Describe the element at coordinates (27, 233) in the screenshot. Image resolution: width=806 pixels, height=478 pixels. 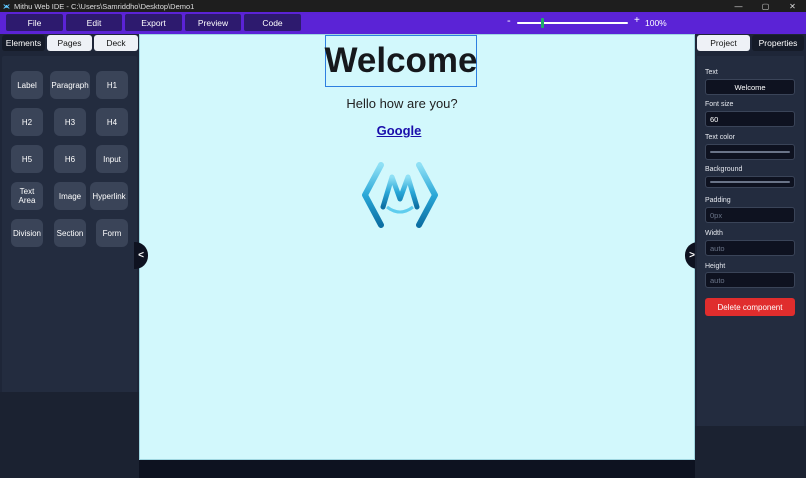
I see `element-division-button: Division` at that location.